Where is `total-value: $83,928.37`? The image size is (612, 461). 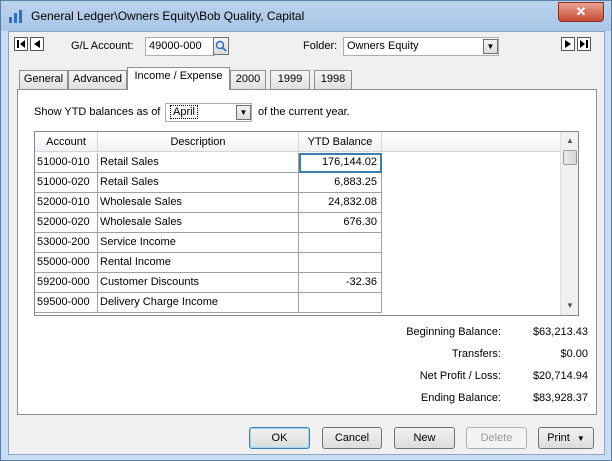 total-value: $83,928.37 is located at coordinates (560, 398).